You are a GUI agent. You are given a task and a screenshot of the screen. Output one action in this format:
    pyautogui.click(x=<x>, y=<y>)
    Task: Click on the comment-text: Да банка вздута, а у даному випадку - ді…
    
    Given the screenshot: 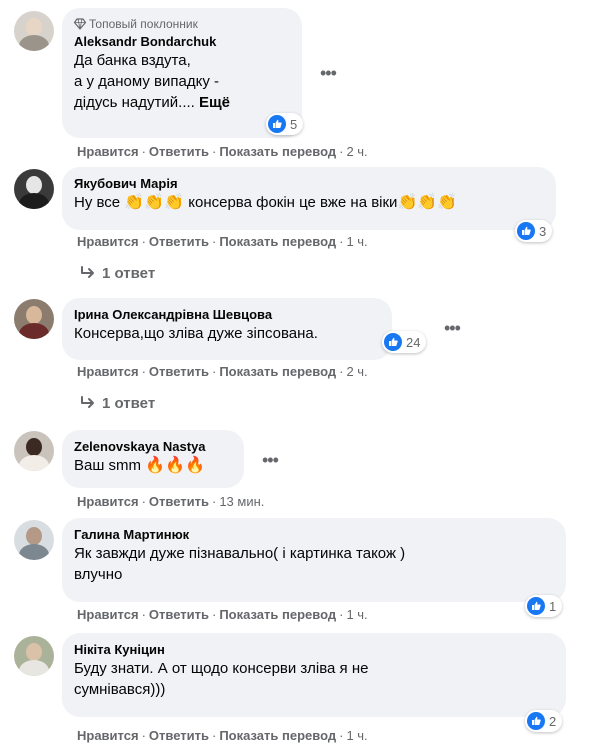 What is the action you would take?
    pyautogui.click(x=182, y=81)
    